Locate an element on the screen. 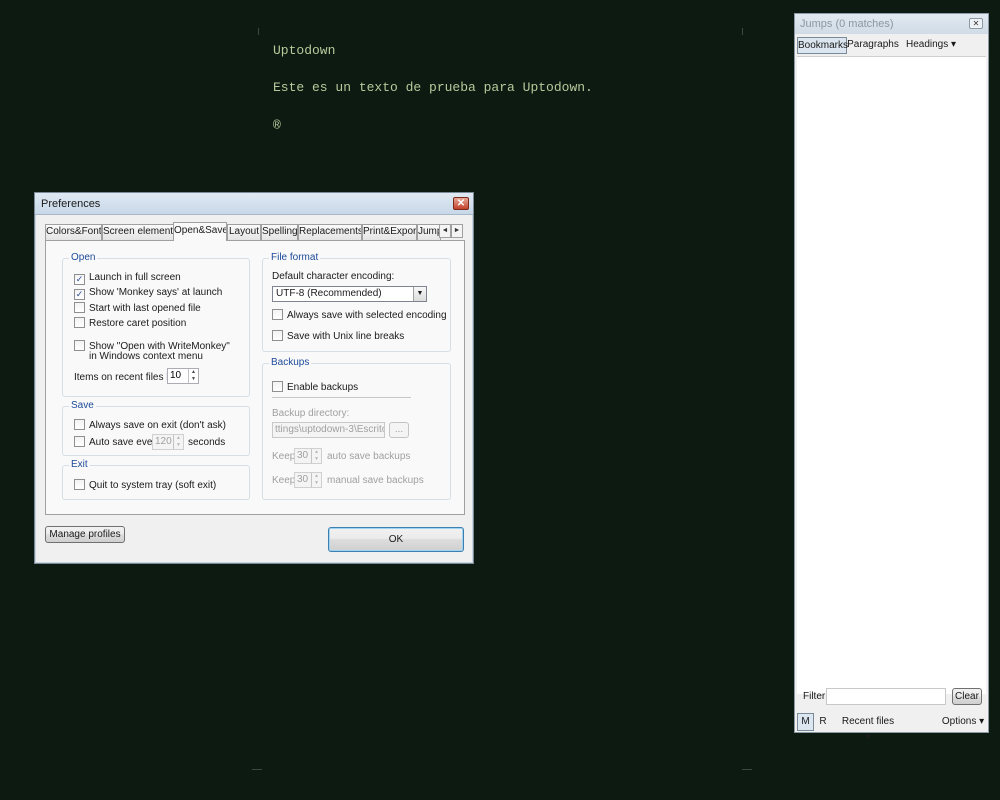 This screenshot has width=1000, height=800. always-save-encoding-checkbox: Always save with selected encoding is located at coordinates (359, 315).